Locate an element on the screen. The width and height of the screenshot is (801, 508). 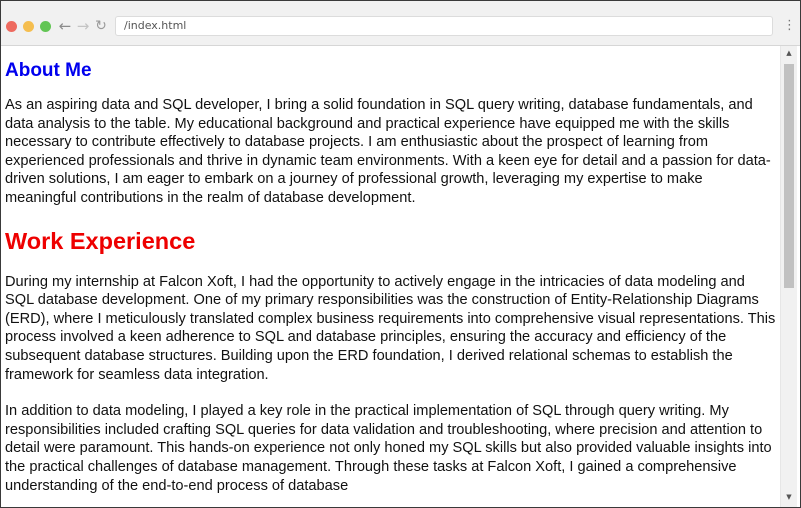
browser-menu-icon: ⋮ is located at coordinates (789, 26).